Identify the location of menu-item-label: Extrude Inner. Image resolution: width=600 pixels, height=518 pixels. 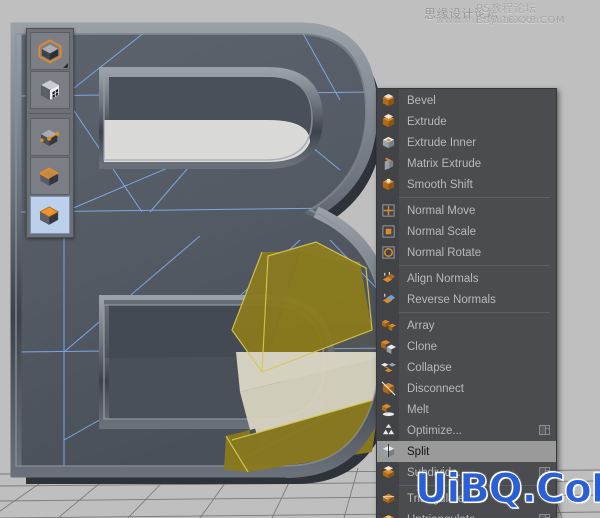
(442, 142).